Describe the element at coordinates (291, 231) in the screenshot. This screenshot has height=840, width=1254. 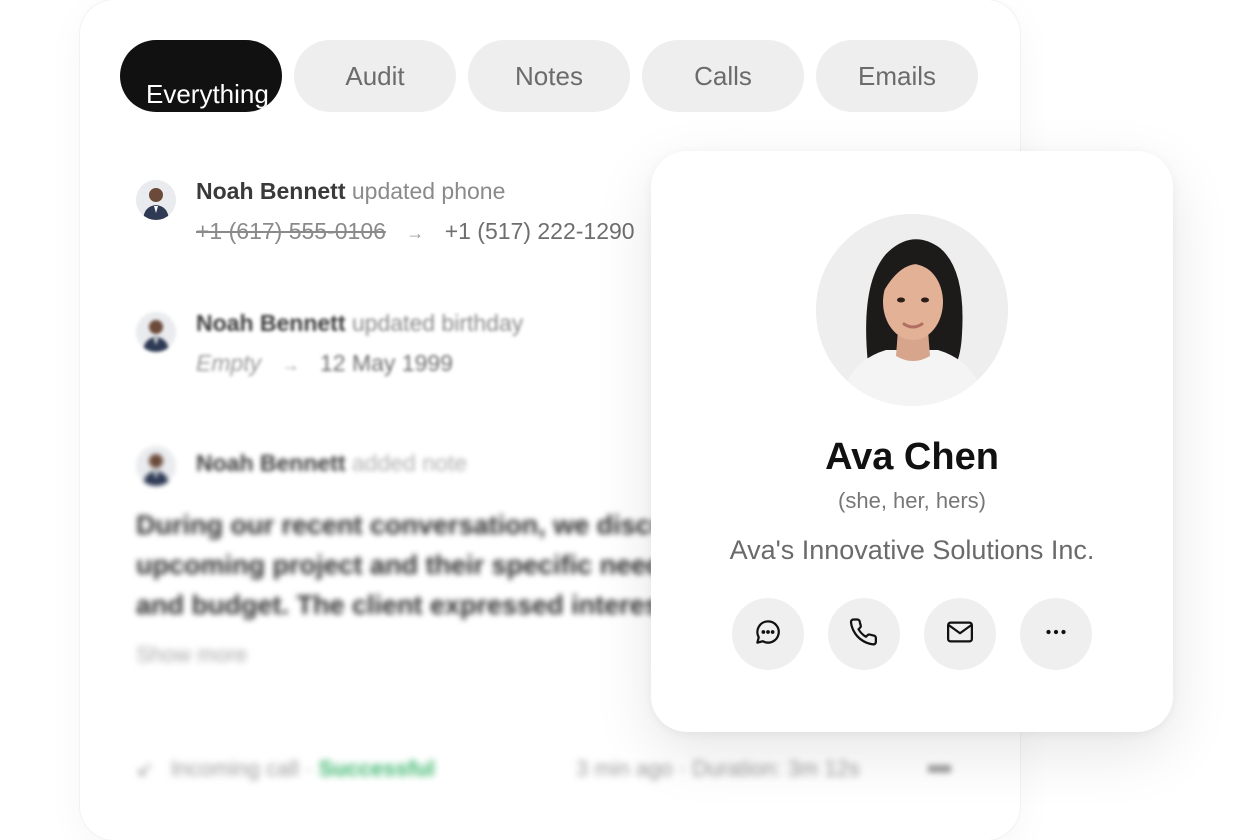
I see `old-value: +1 (617) 555-0106` at that location.